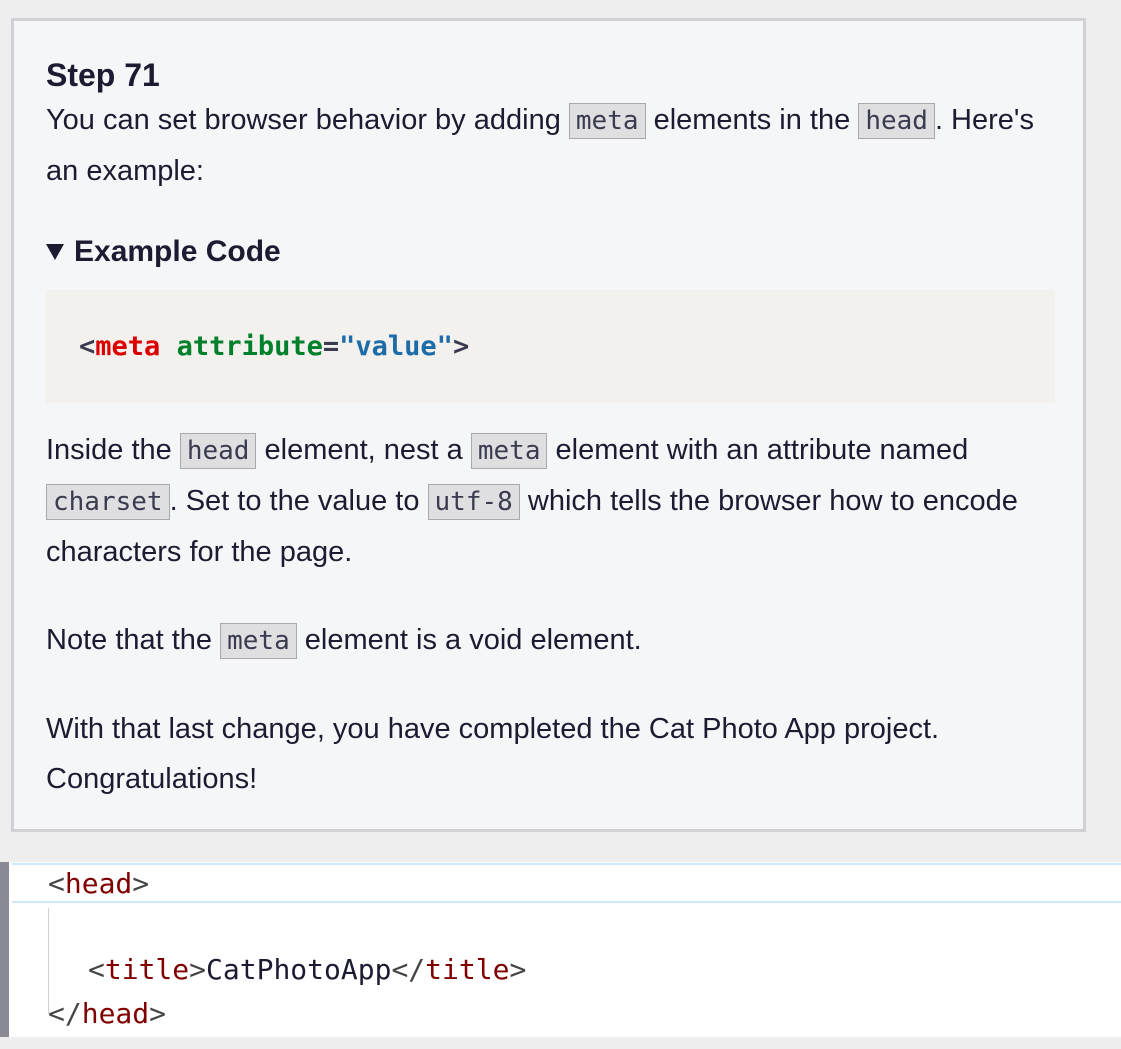 The height and width of the screenshot is (1049, 1121). I want to click on editor-gutter-bar, so click(4, 949).